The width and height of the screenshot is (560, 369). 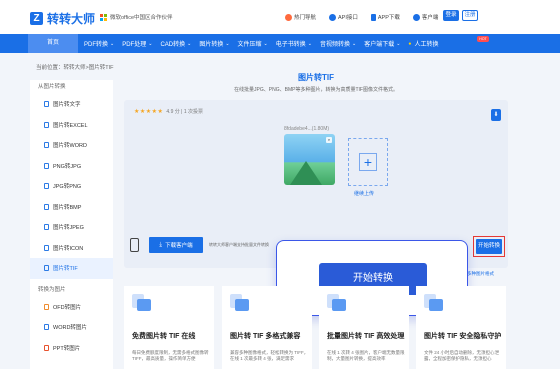 I want to click on nav-item-compress: 文件压缩 ⌄, so click(x=253, y=44).